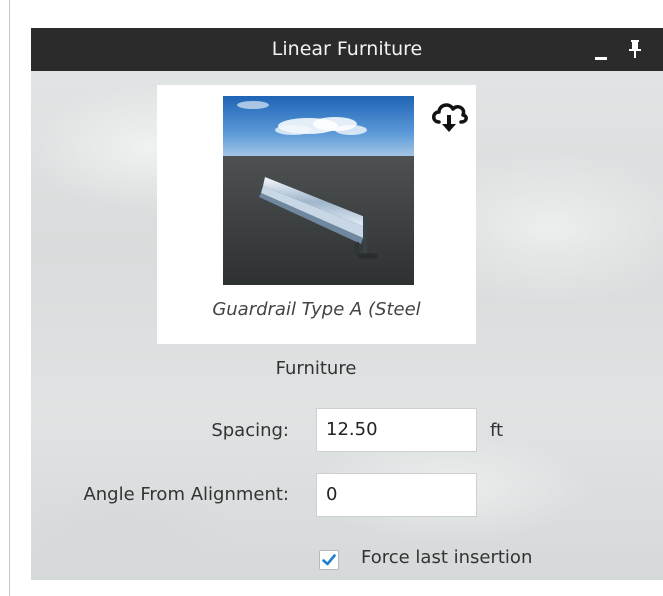  Describe the element at coordinates (396, 495) in the screenshot. I see `angle-input: 0` at that location.